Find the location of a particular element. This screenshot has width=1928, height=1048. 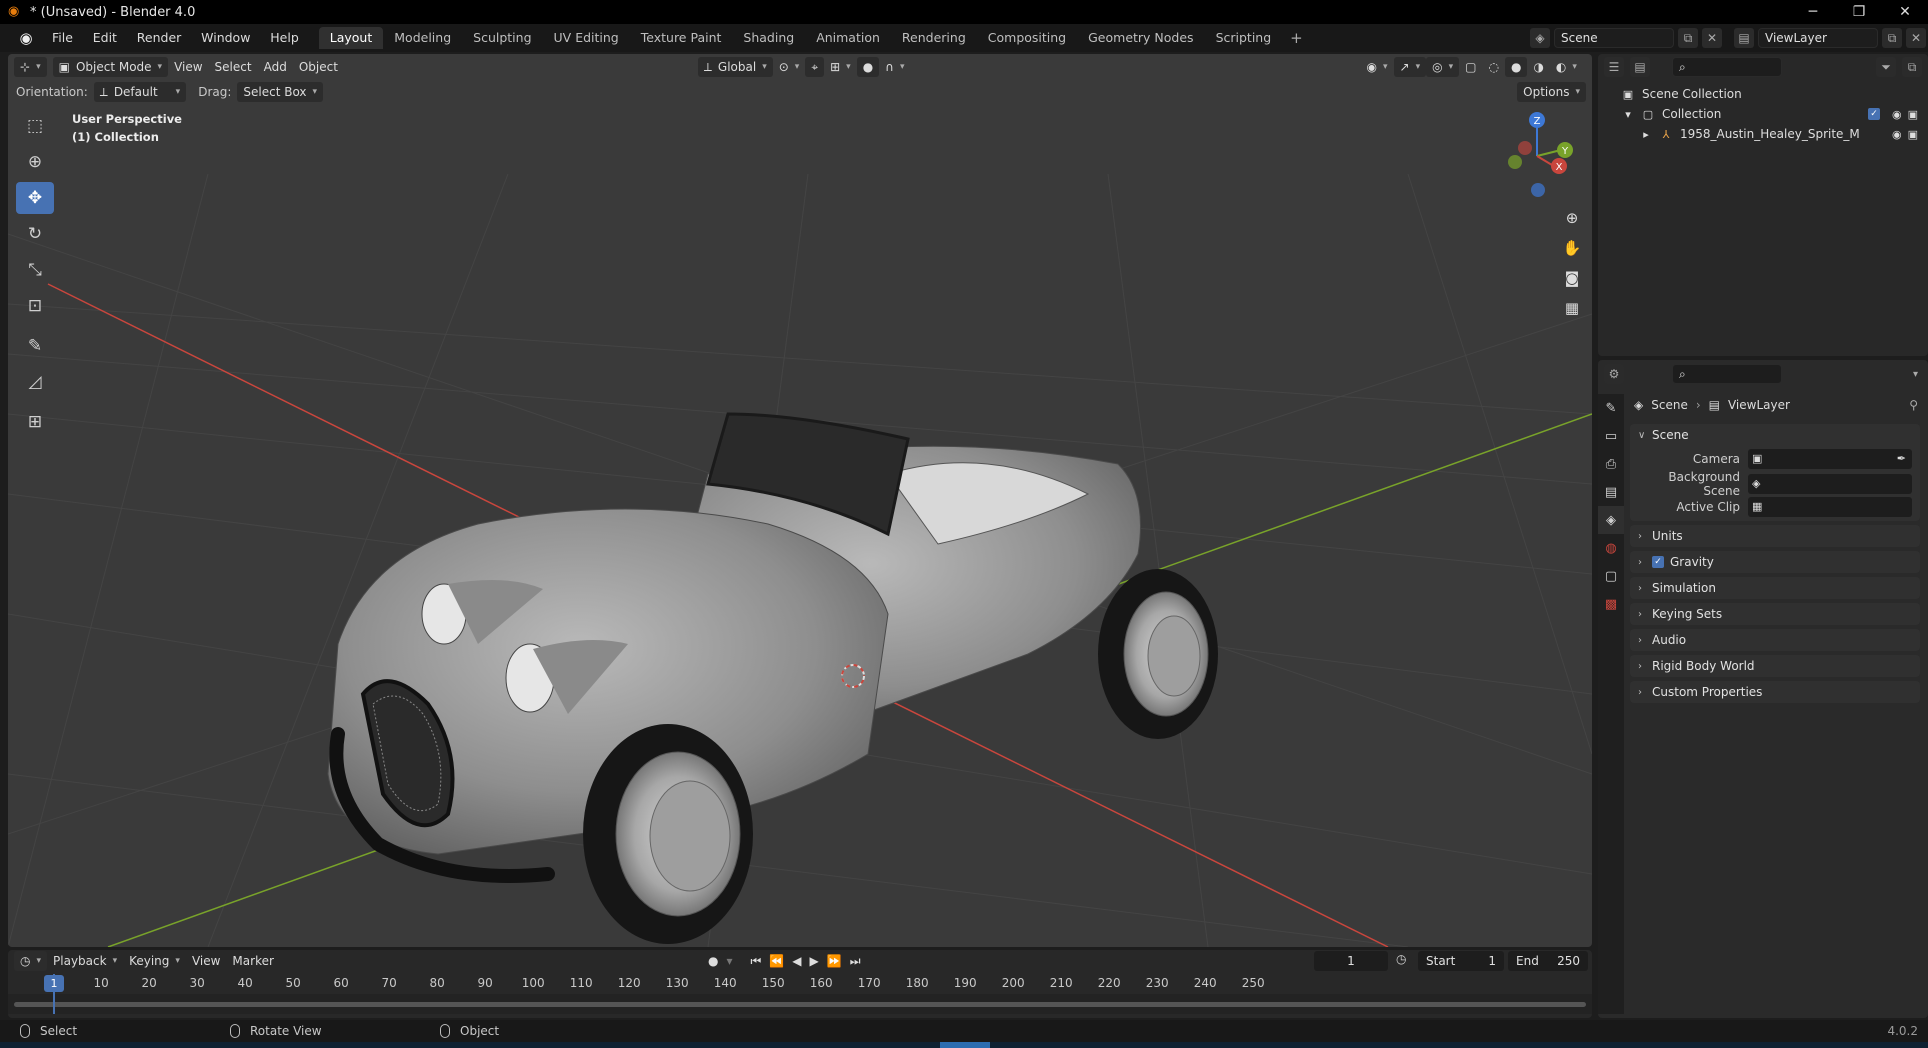

perspective-grid-icon: ▦ is located at coordinates (1572, 308).